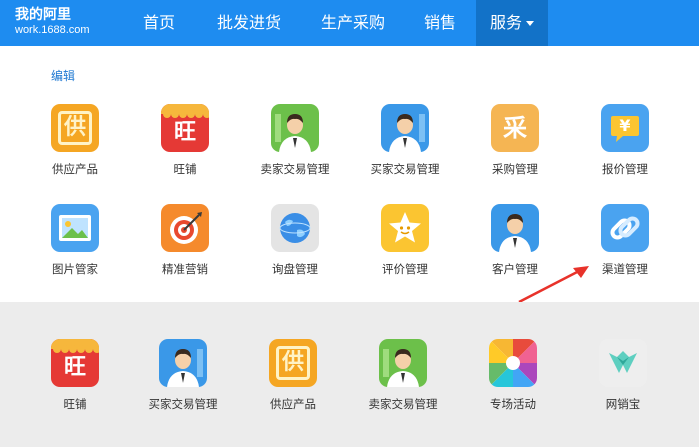 The image size is (699, 447). I want to click on nav-item-label: 服务, so click(505, 22).